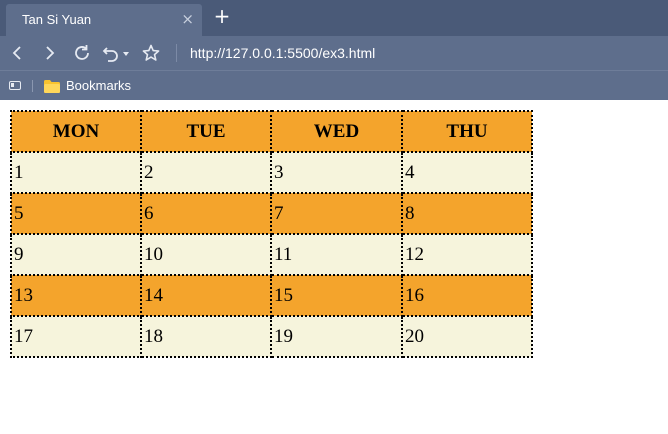  I want to click on table-row: 1 2 3 4, so click(271, 172).